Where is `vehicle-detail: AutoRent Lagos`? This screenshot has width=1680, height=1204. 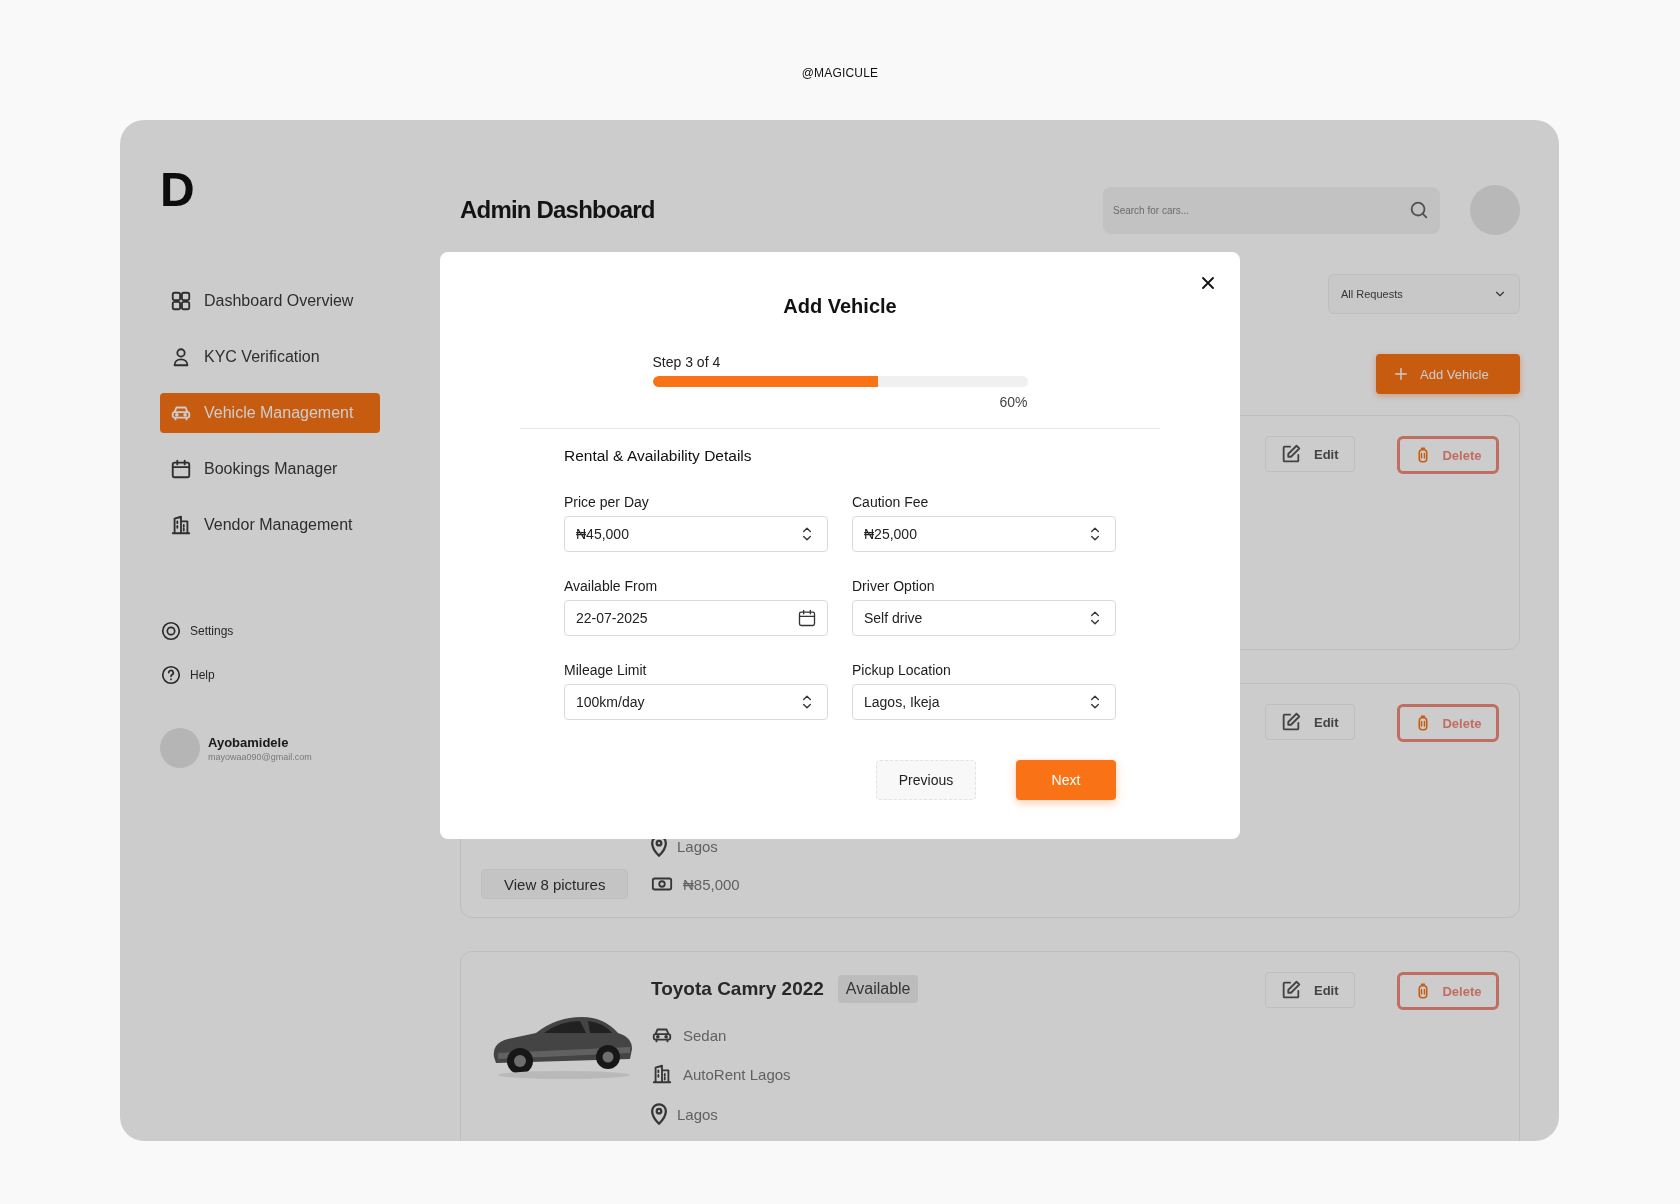
vehicle-detail: AutoRent Lagos is located at coordinates (737, 1074).